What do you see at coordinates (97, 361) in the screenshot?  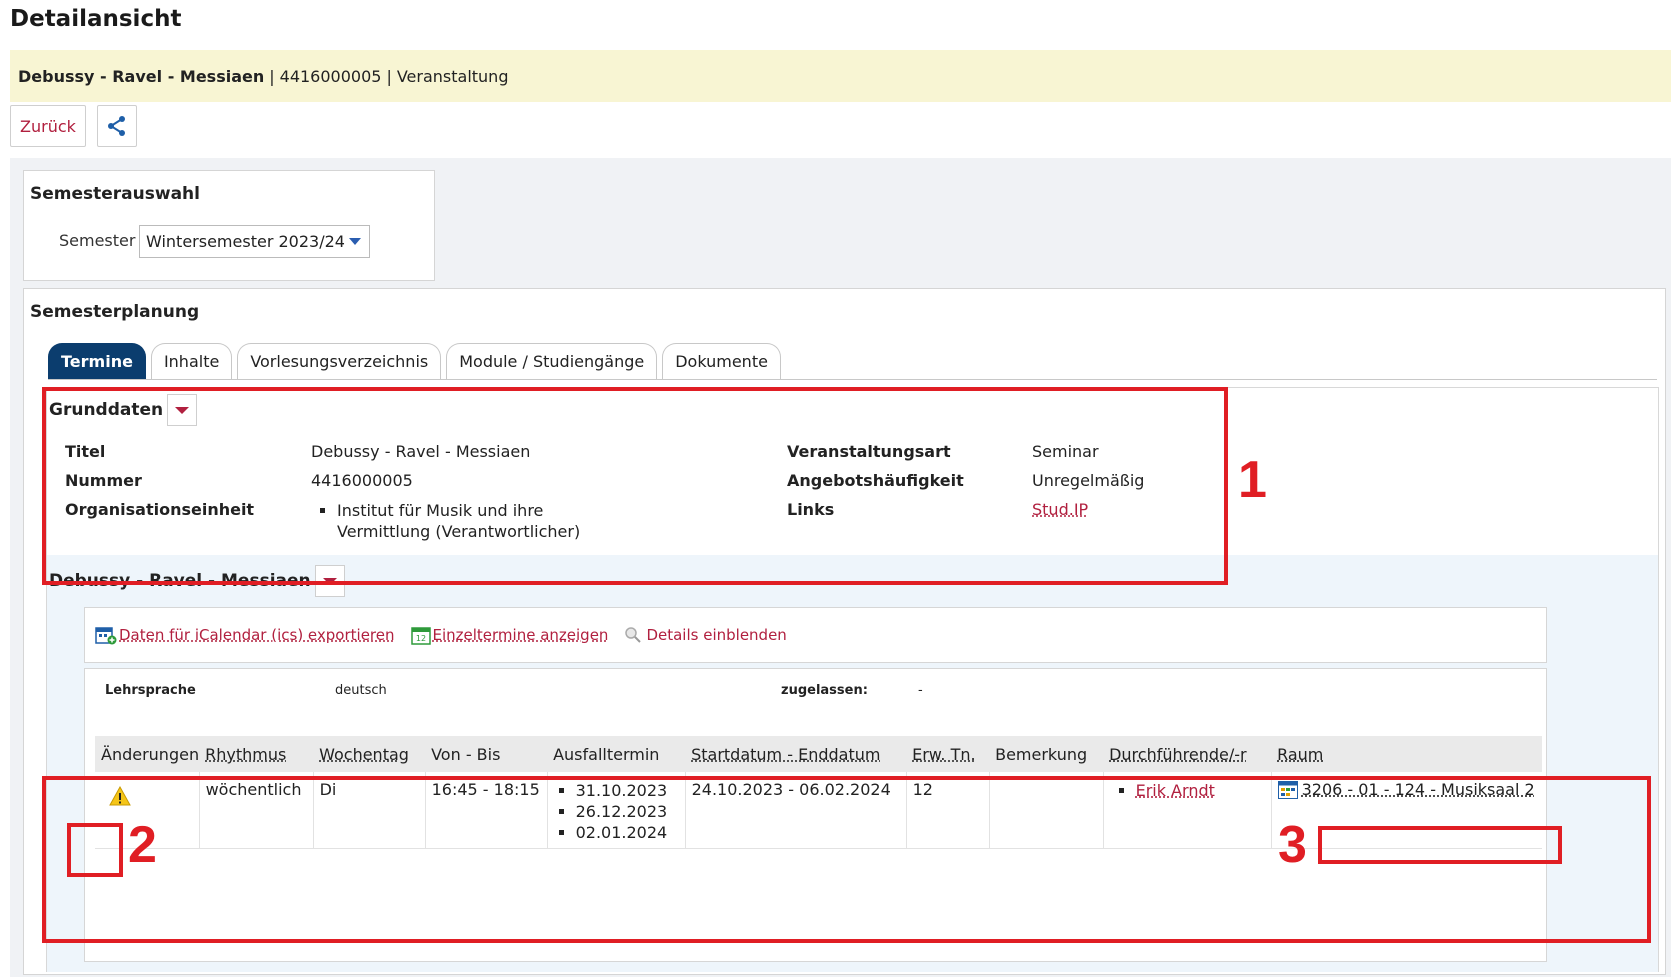 I see `tab-termine: Termine` at bounding box center [97, 361].